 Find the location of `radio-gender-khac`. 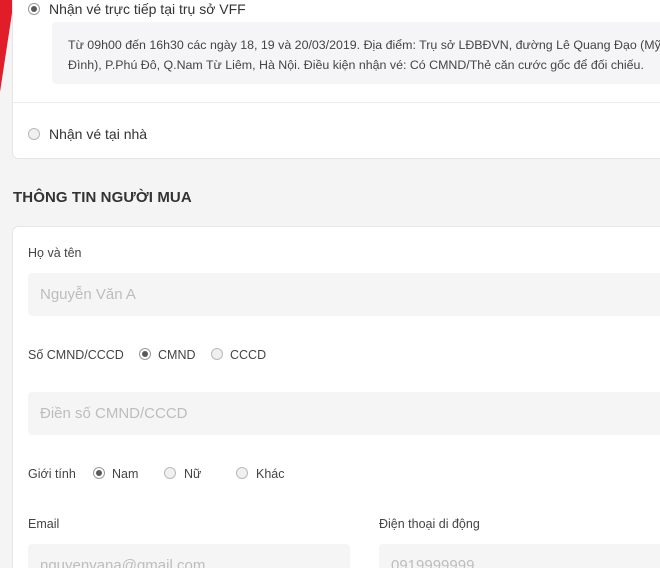

radio-gender-khac is located at coordinates (242, 473).